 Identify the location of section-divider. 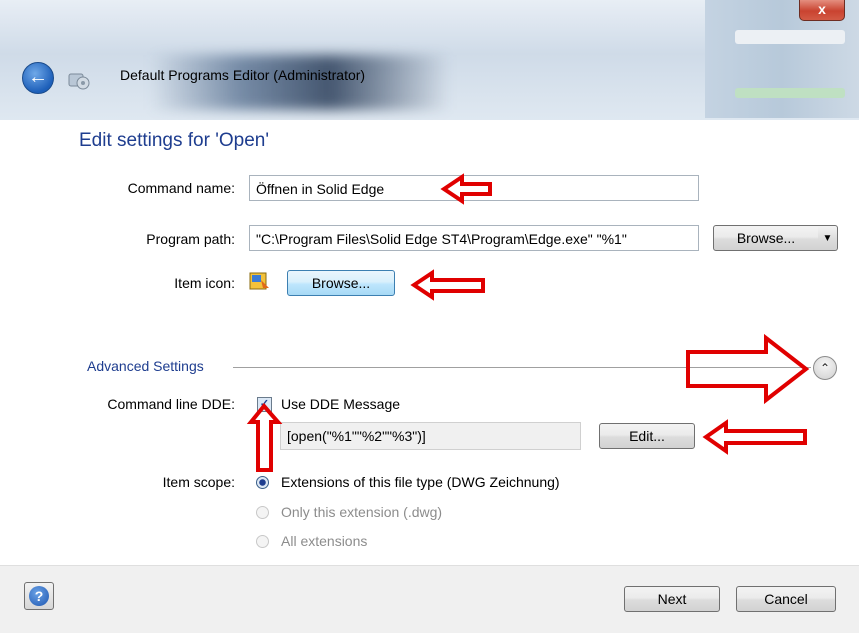
(522, 367).